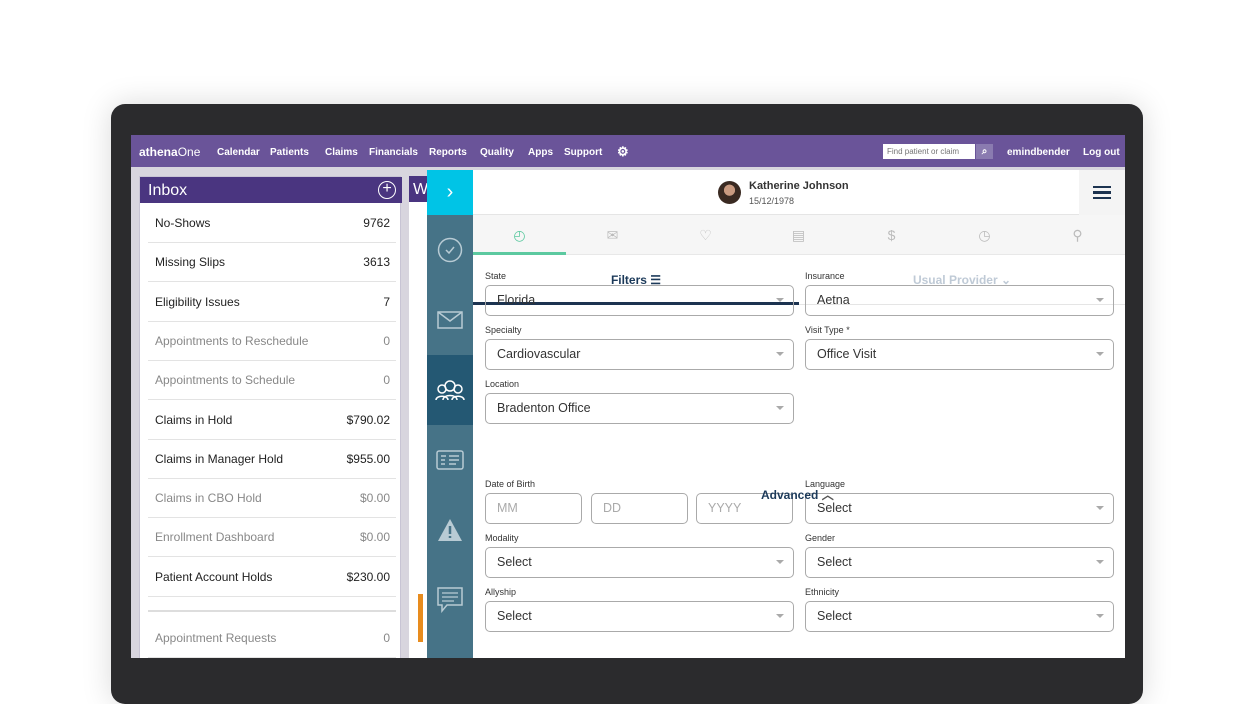  Describe the element at coordinates (1102, 192) in the screenshot. I see `hamburger-menu-icon` at that location.